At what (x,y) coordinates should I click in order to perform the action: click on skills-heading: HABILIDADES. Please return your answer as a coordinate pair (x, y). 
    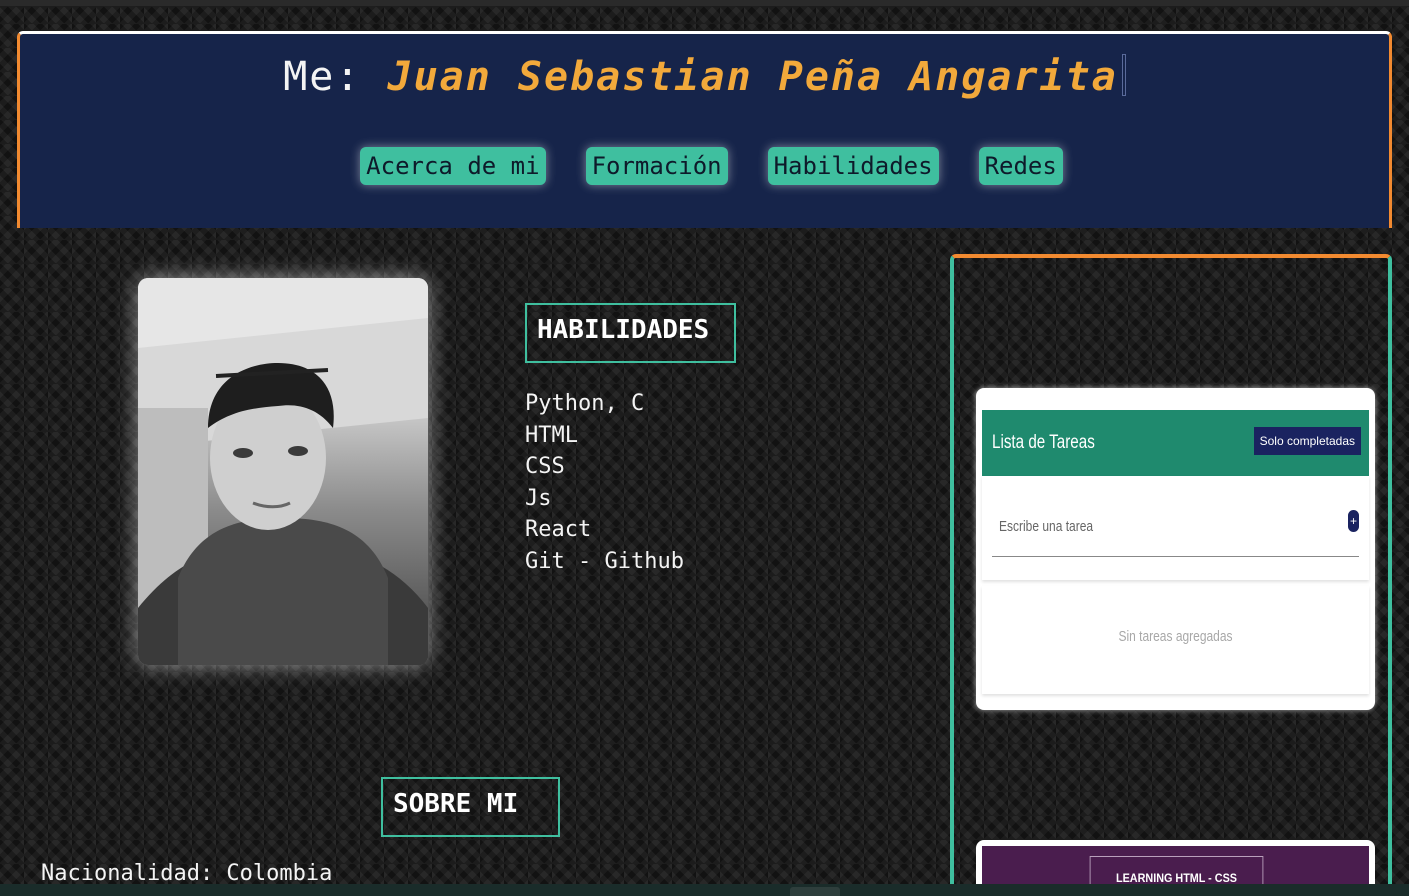
    Looking at the image, I should click on (630, 333).